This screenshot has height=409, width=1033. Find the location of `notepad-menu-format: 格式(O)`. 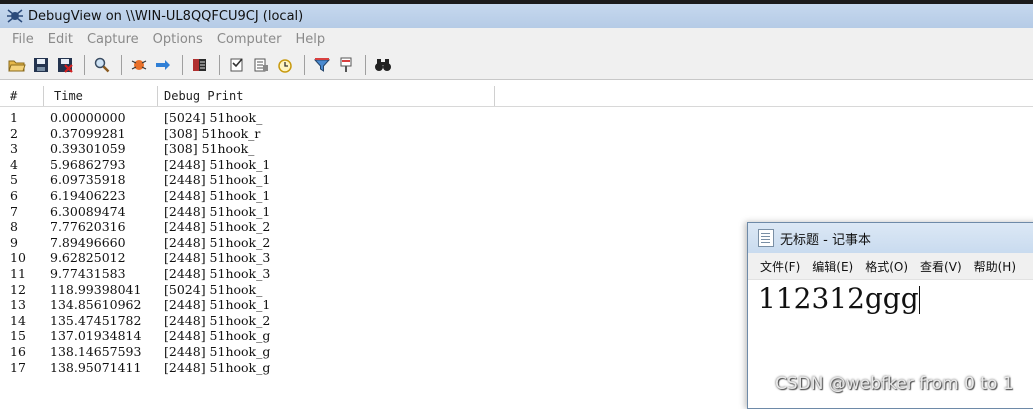

notepad-menu-format: 格式(O) is located at coordinates (886, 266).